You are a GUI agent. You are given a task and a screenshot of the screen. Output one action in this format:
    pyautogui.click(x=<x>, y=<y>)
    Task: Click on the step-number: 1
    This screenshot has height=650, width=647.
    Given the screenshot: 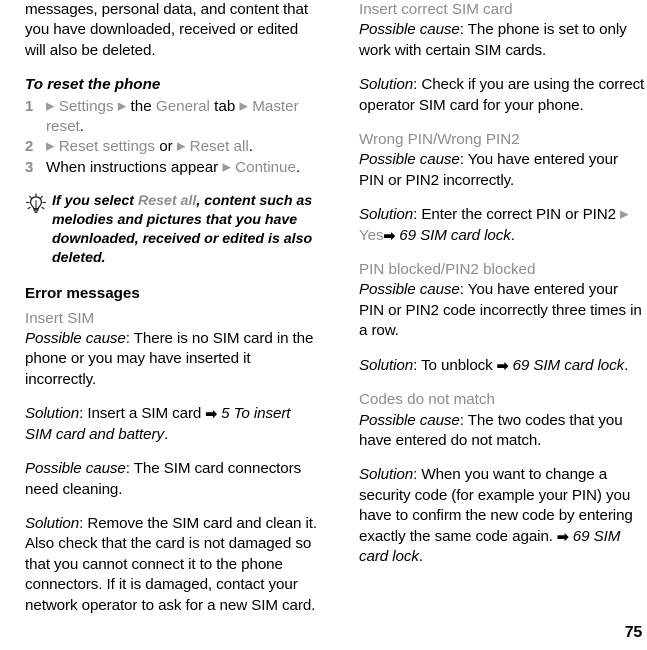 What is the action you would take?
    pyautogui.click(x=29, y=106)
    